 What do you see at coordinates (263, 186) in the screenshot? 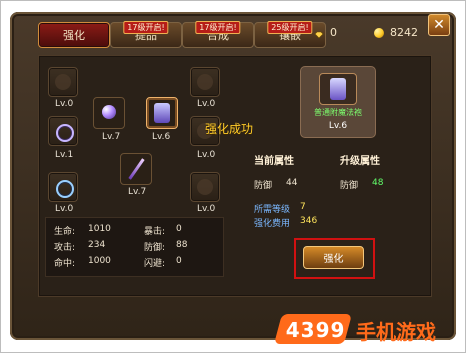
I see `current-defense-label: 防御` at bounding box center [263, 186].